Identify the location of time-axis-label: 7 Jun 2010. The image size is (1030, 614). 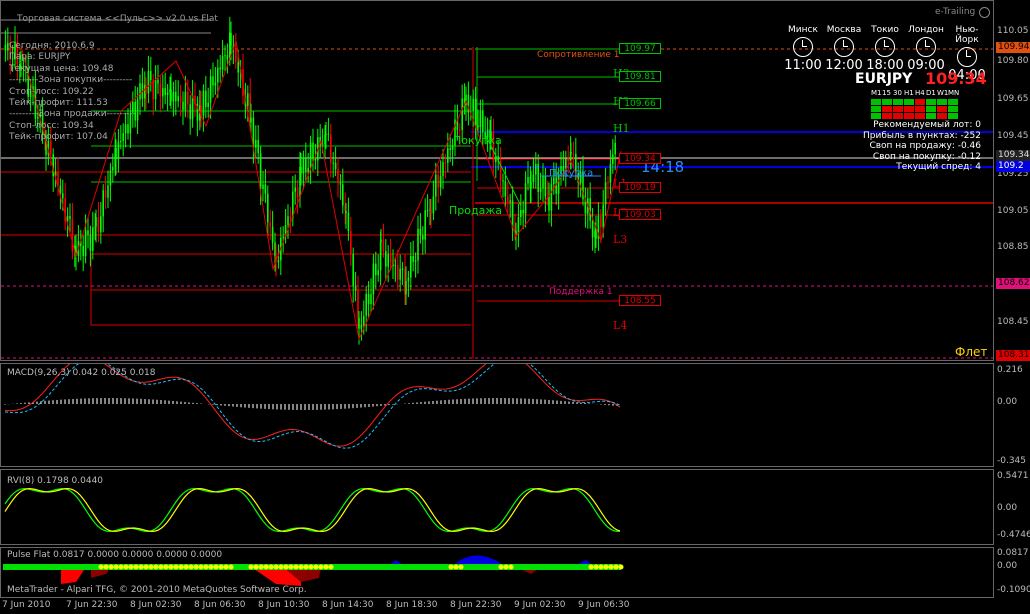
(26, 605).